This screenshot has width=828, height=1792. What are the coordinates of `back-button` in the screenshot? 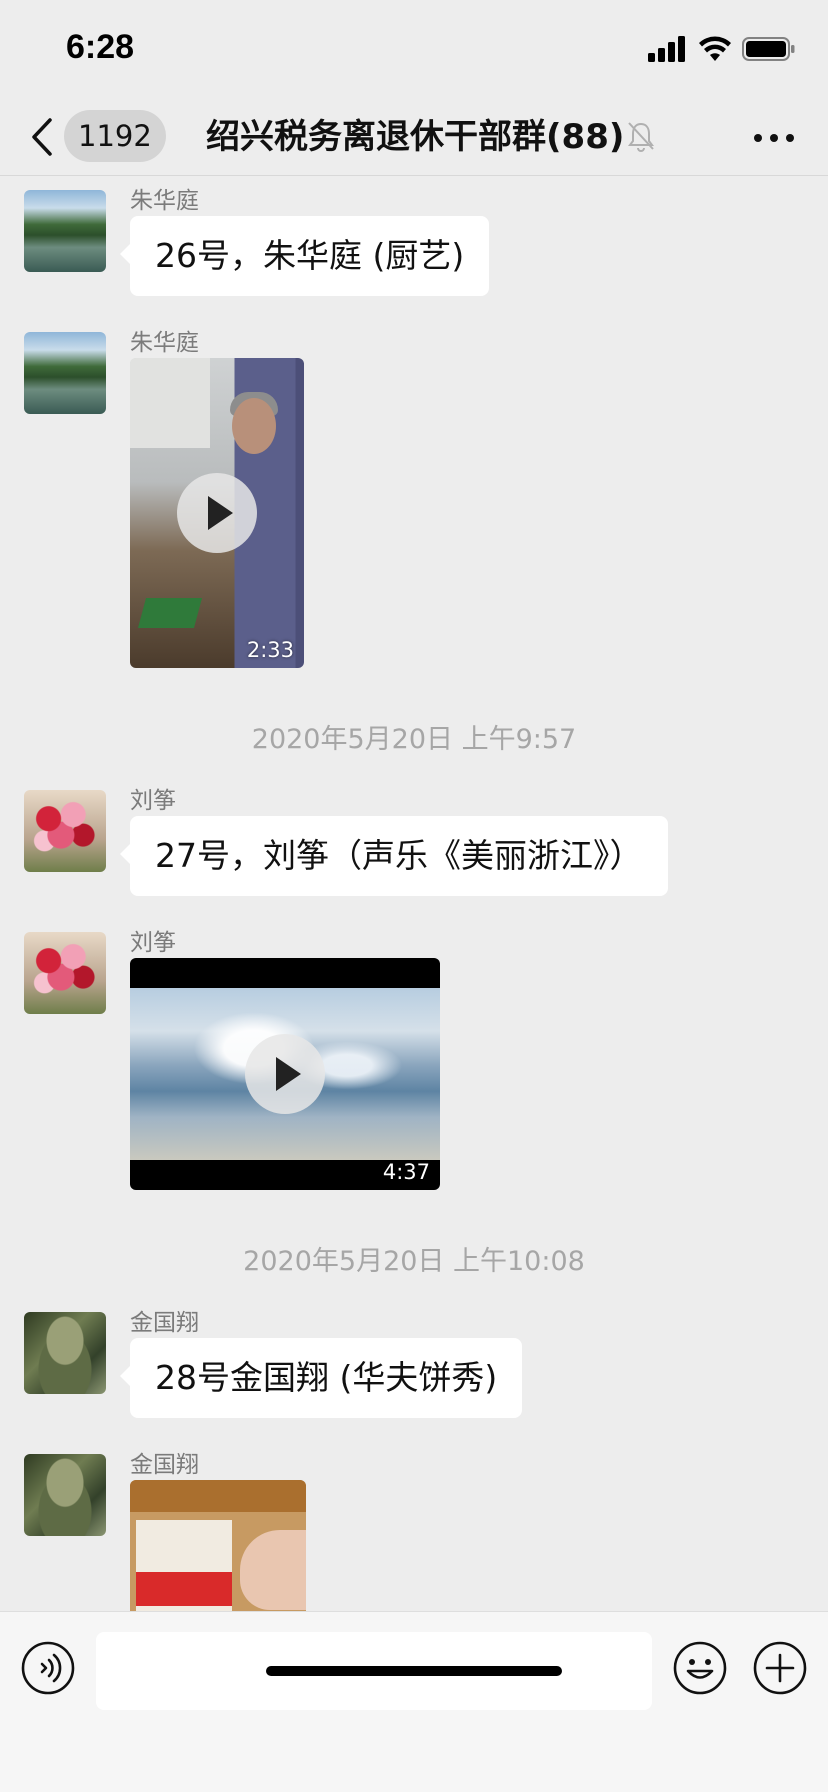 It's located at (43, 137).